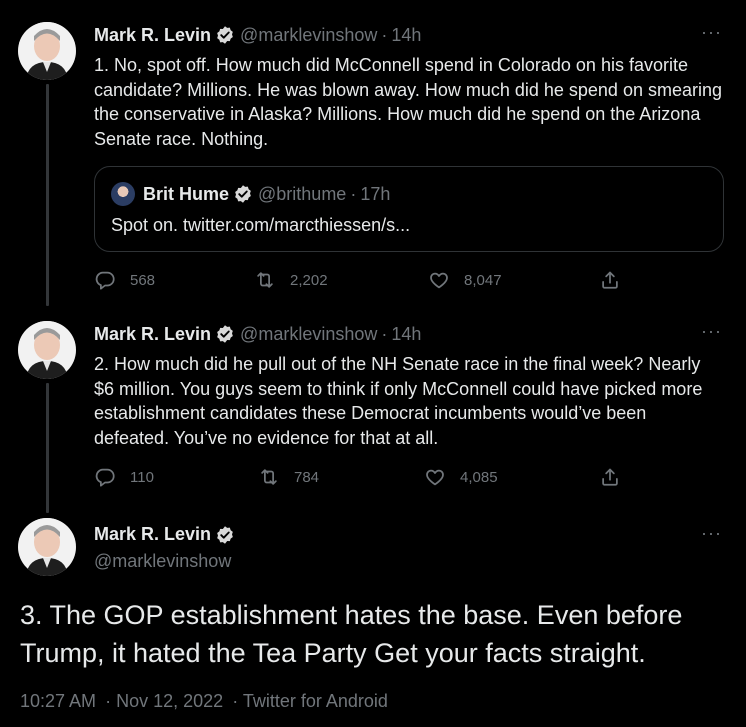 The width and height of the screenshot is (746, 727). Describe the element at coordinates (124, 280) in the screenshot. I see `reply-button: 568` at that location.